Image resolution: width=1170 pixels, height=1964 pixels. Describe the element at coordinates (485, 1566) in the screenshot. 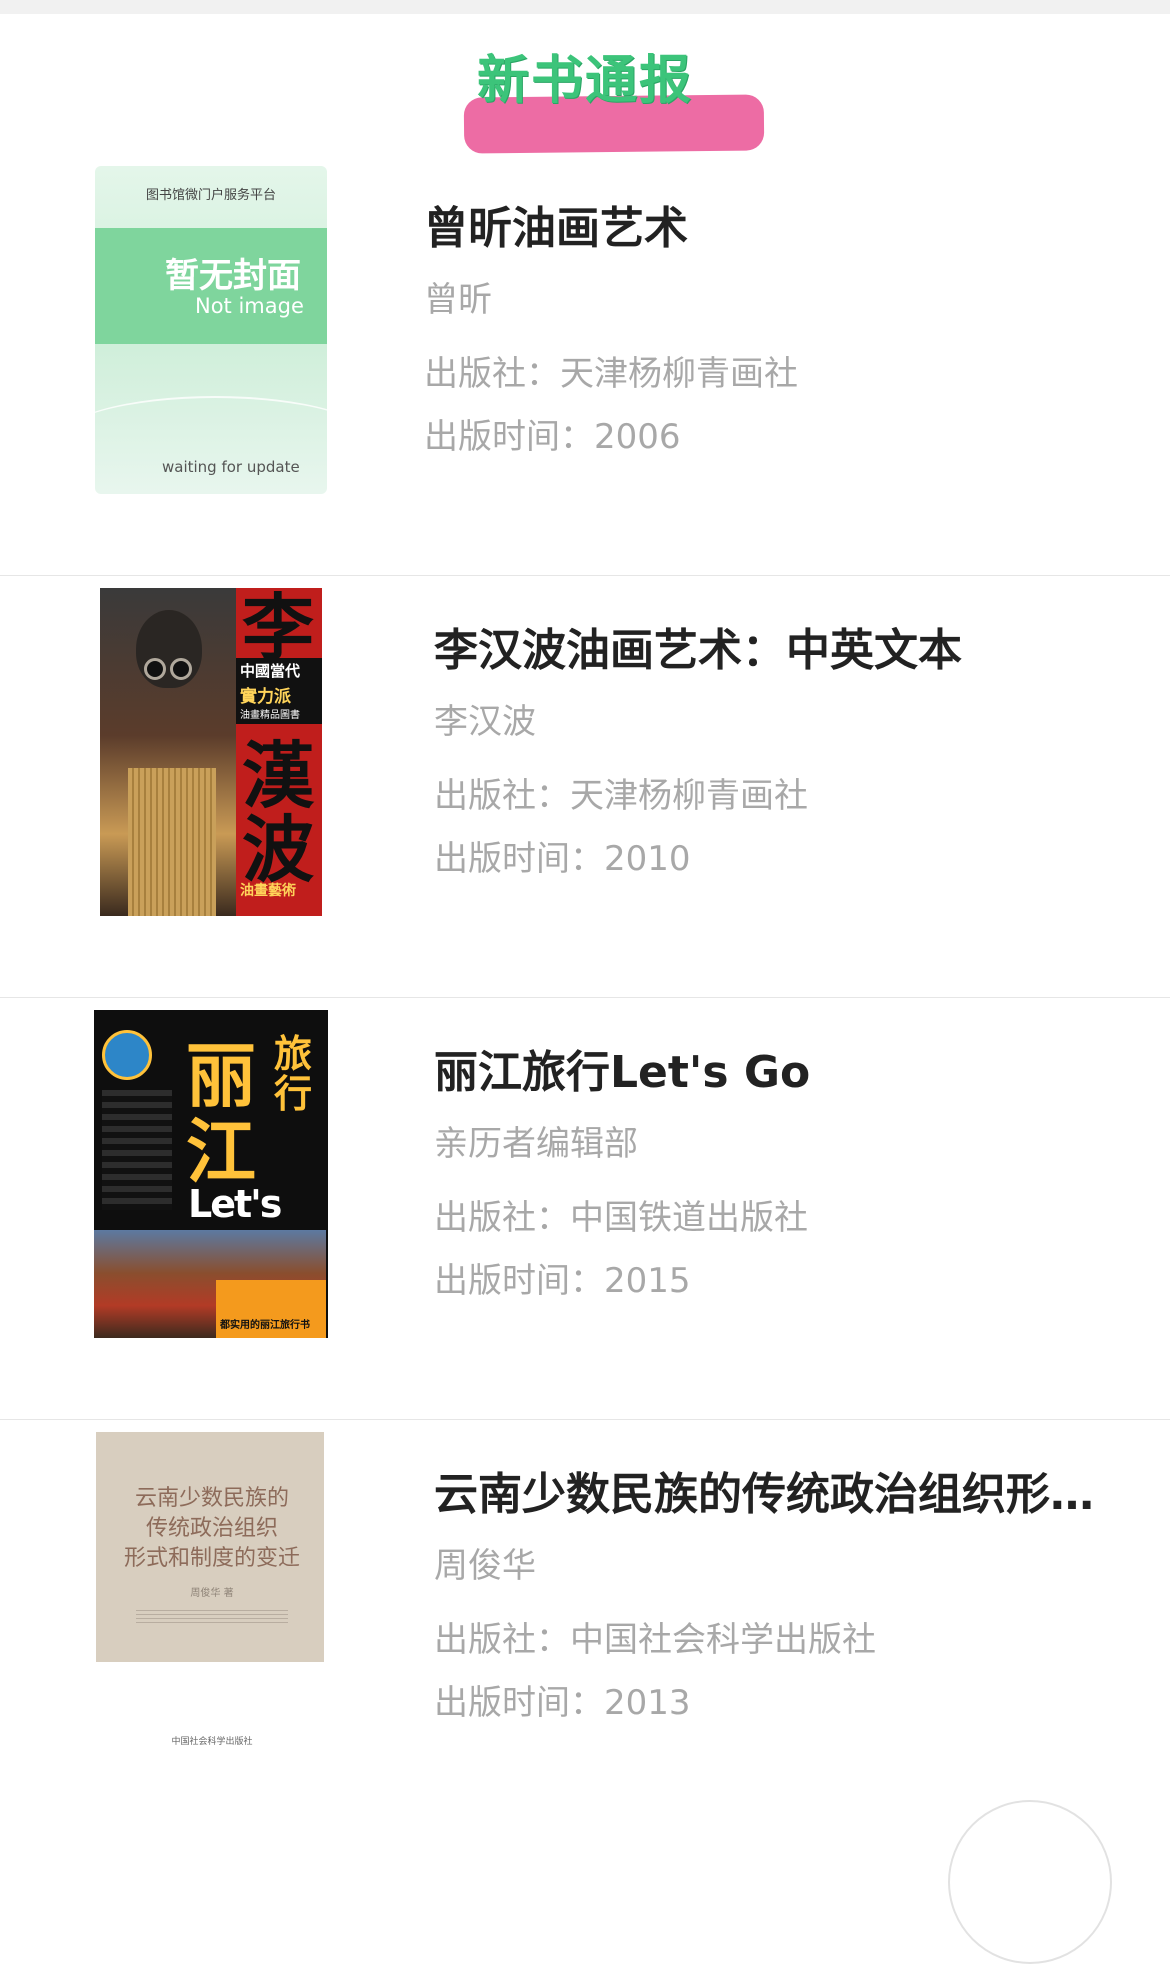

I see `book-author: 周俊华` at that location.